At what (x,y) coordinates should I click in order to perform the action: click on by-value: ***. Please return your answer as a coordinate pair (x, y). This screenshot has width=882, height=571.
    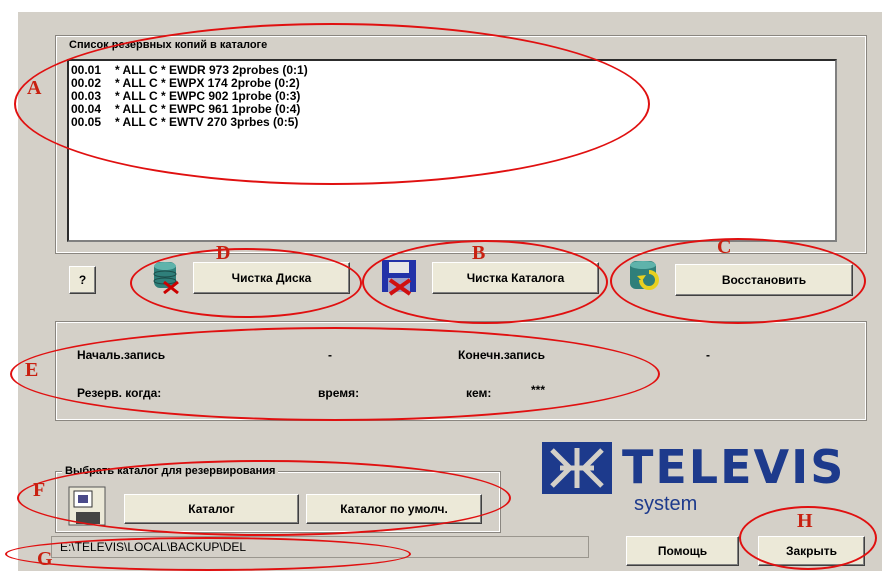
    Looking at the image, I should click on (538, 390).